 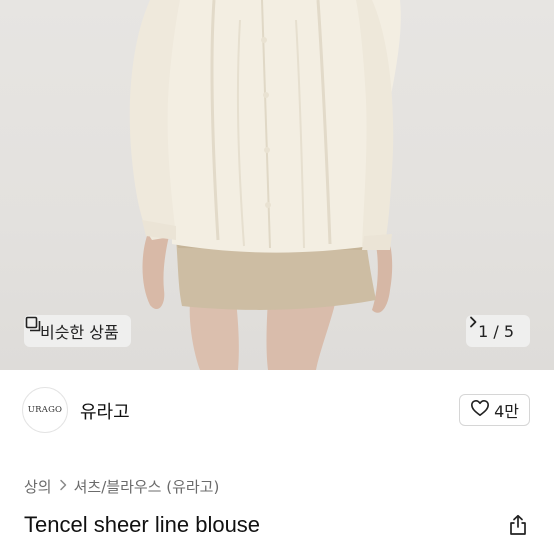 I want to click on image-pager-label: 1 / 5, so click(x=496, y=331).